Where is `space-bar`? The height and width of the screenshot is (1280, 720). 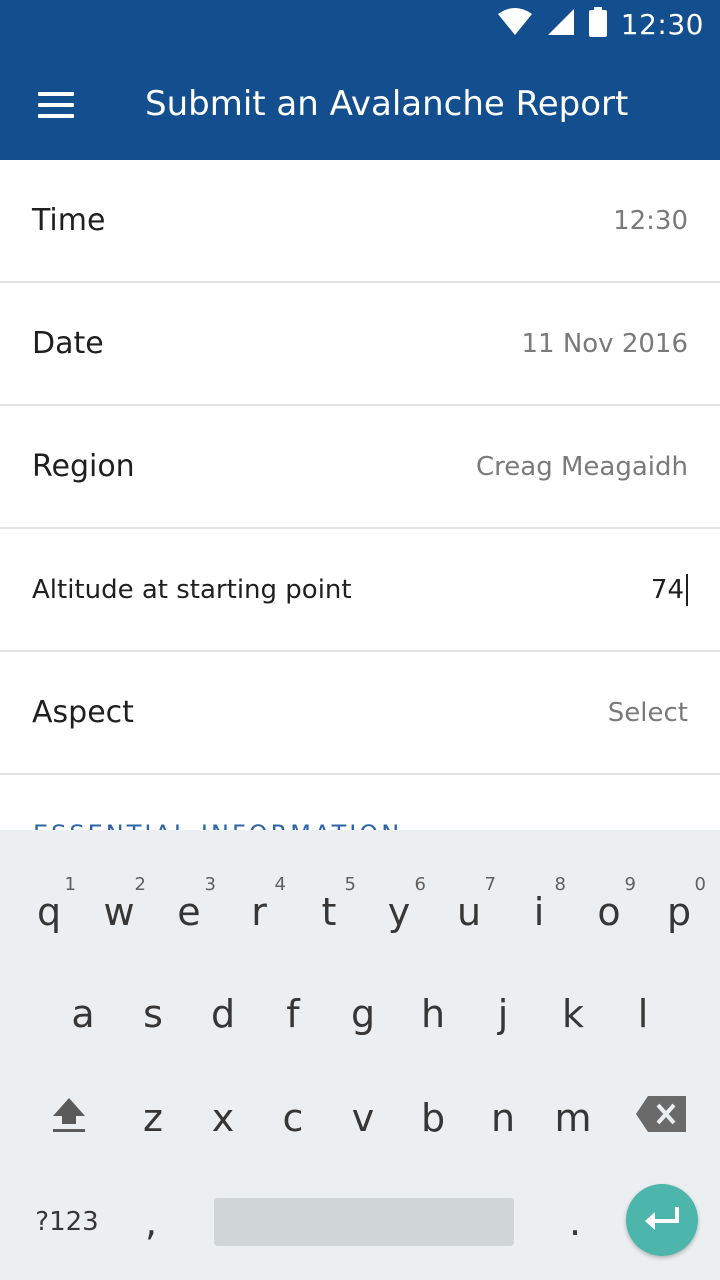
space-bar is located at coordinates (364, 1222).